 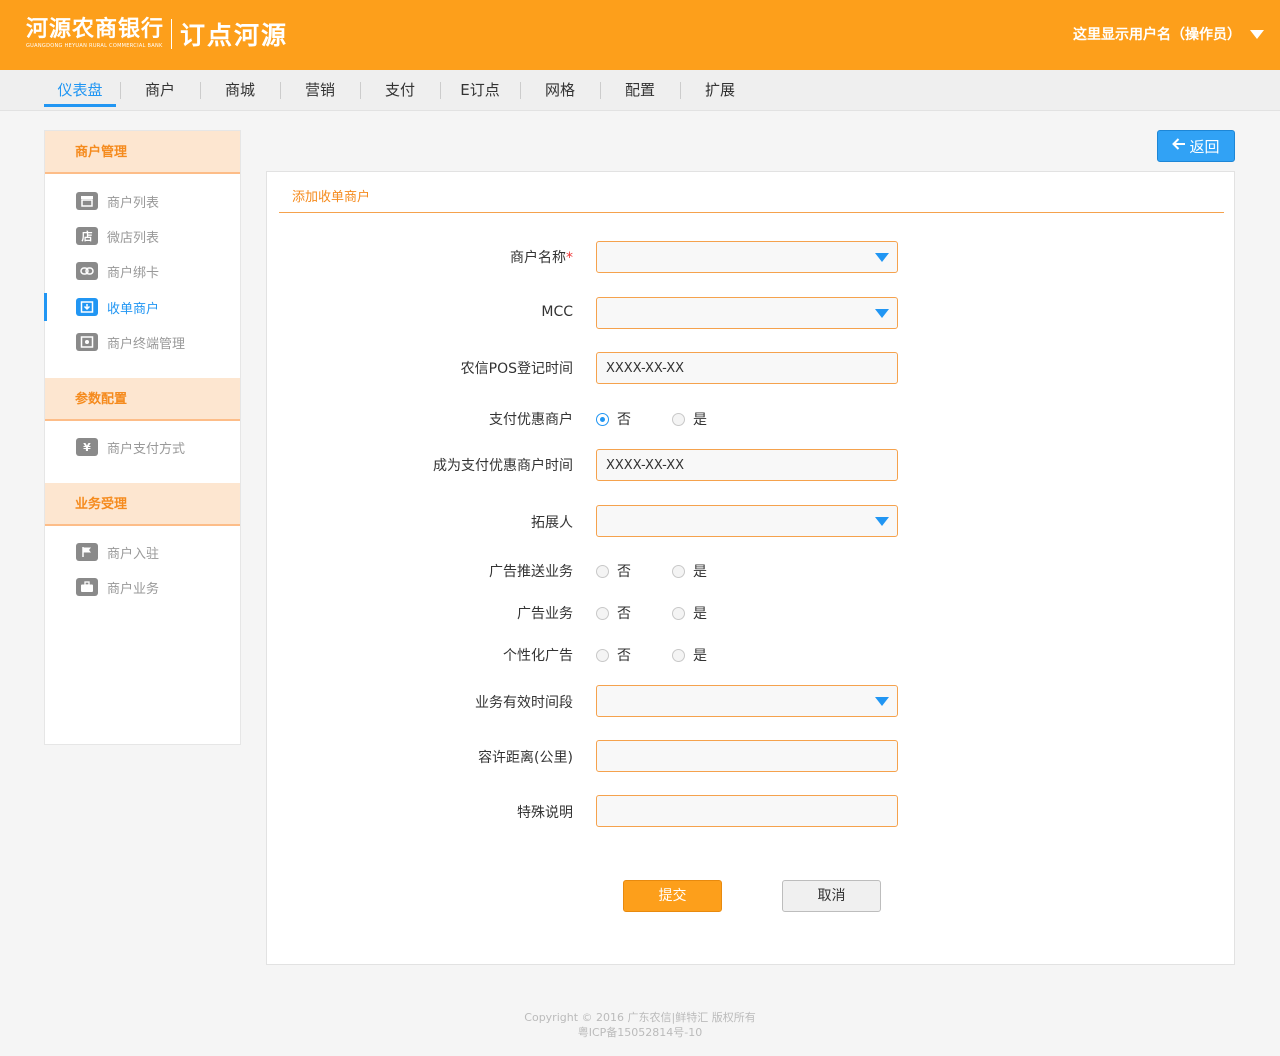 What do you see at coordinates (747, 465) in the screenshot?
I see `discount-time-input` at bounding box center [747, 465].